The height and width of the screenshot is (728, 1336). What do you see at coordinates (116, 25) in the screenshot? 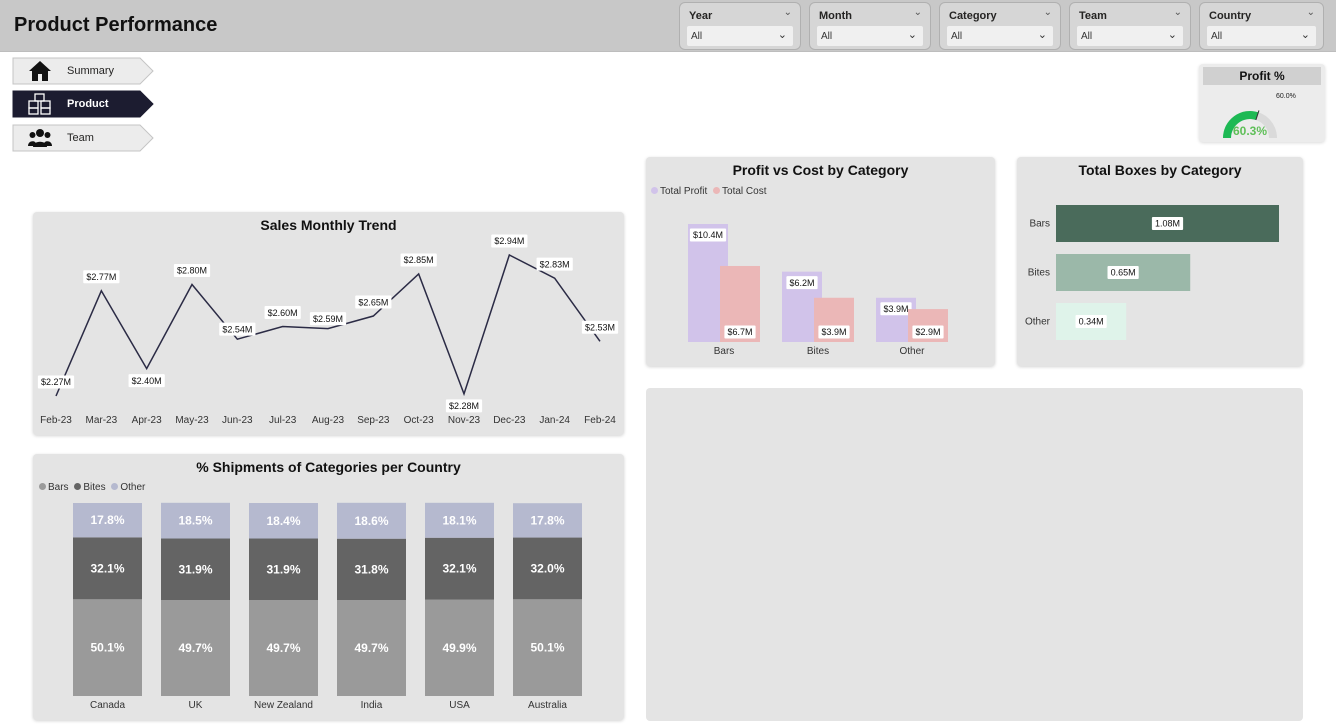
I see `page-title: Product Performance` at bounding box center [116, 25].